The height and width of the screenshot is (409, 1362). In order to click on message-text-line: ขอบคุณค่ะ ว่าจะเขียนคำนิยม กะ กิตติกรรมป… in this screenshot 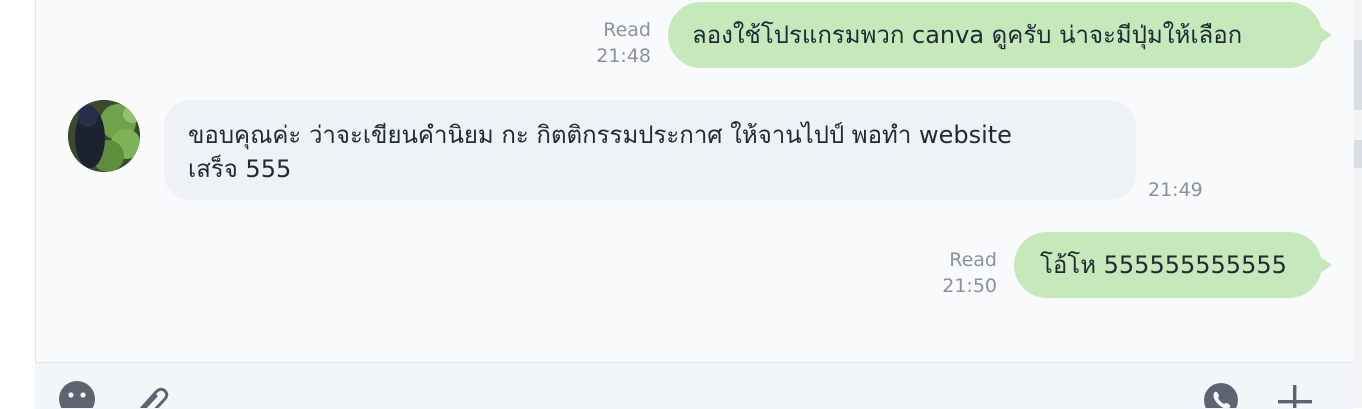, I will do `click(600, 135)`.